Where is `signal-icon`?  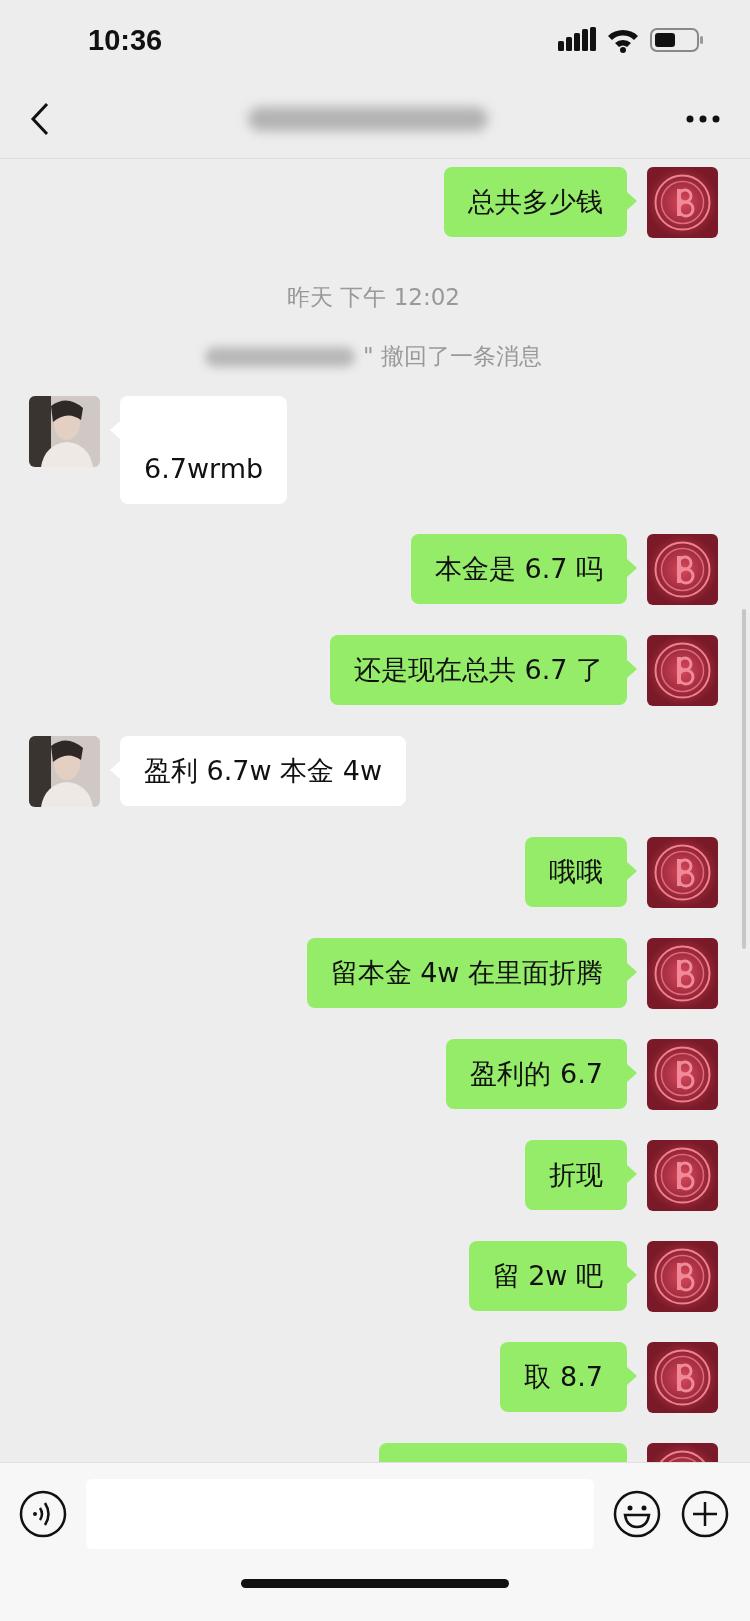 signal-icon is located at coordinates (577, 40).